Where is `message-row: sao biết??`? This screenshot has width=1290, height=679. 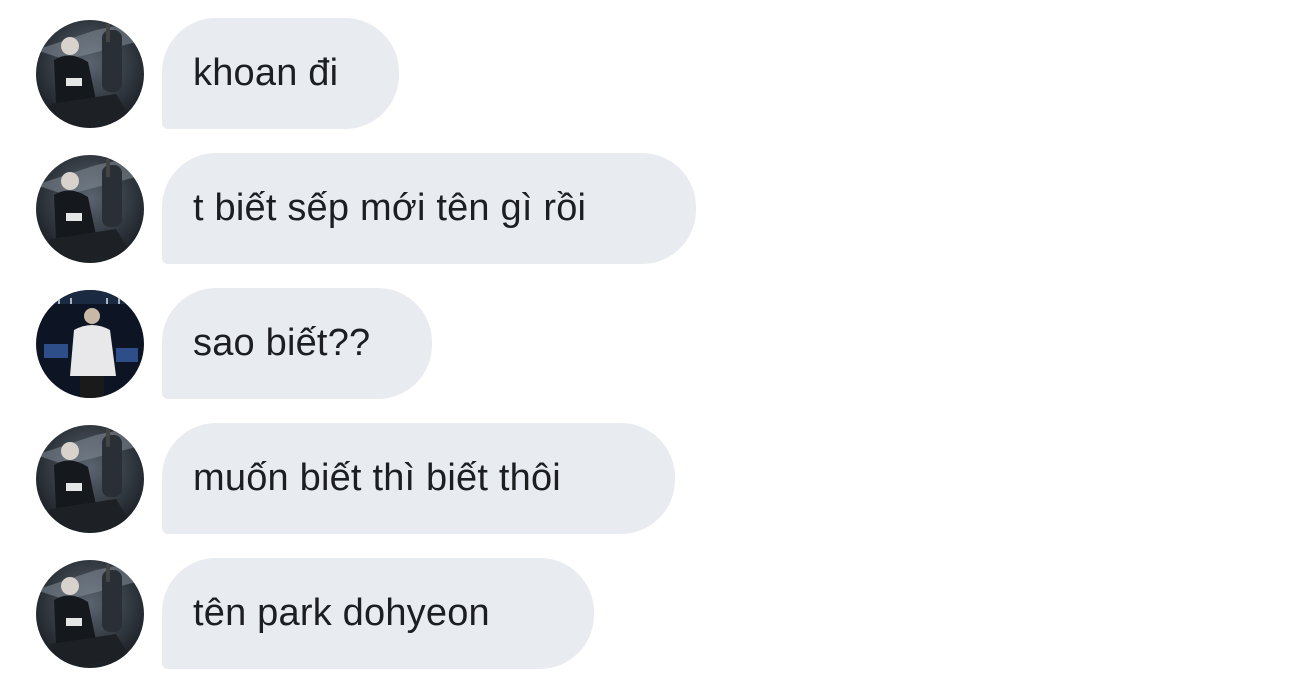 message-row: sao biết?? is located at coordinates (234, 343).